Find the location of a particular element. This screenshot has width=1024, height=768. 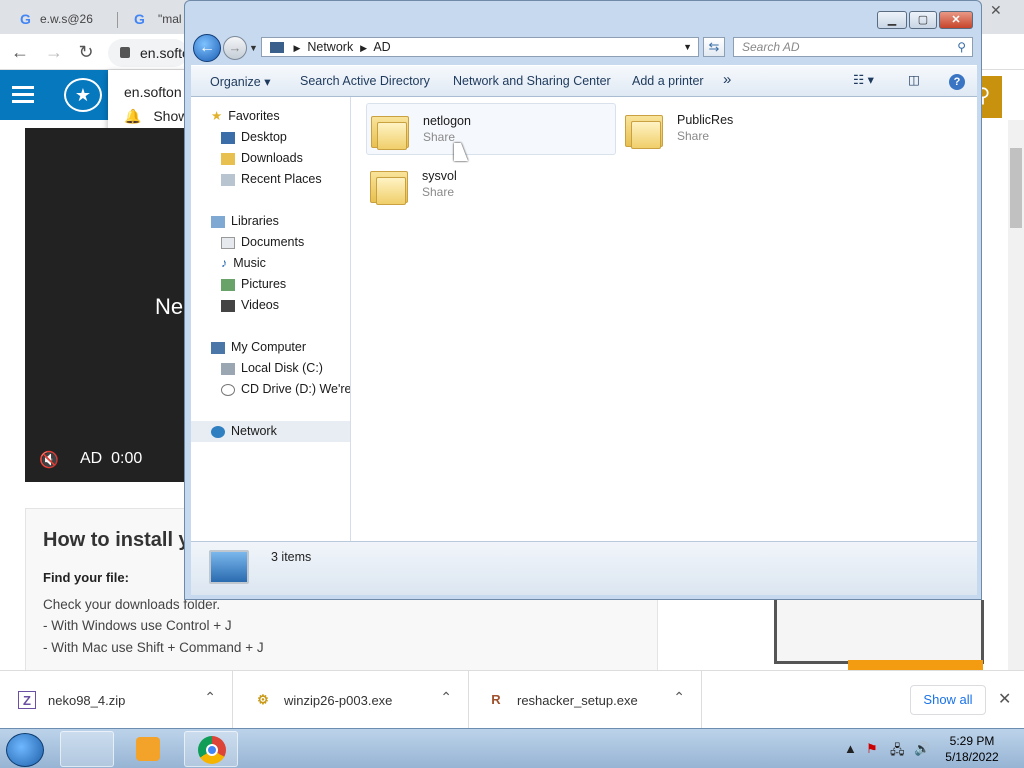

details-pane: 3 items is located at coordinates (584, 568).